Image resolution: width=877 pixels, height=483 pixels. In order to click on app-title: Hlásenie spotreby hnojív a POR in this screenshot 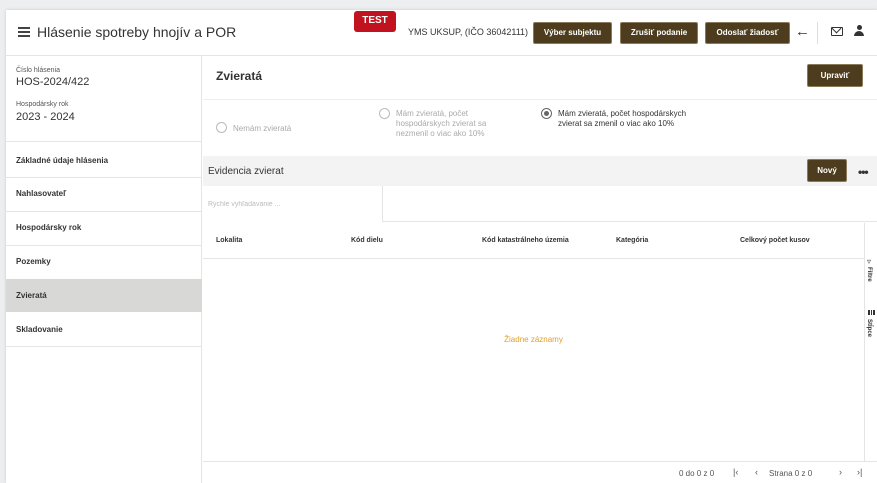, I will do `click(137, 32)`.